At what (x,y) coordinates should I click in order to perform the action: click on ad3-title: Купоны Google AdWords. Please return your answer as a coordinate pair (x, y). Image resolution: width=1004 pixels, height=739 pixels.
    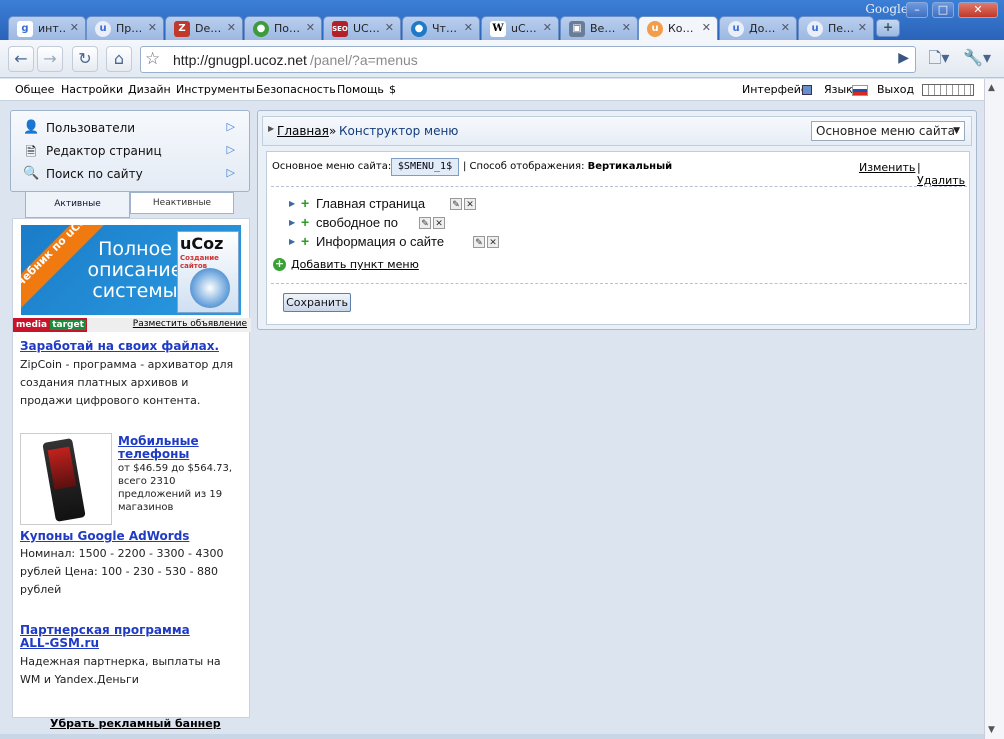
    Looking at the image, I should click on (104, 536).